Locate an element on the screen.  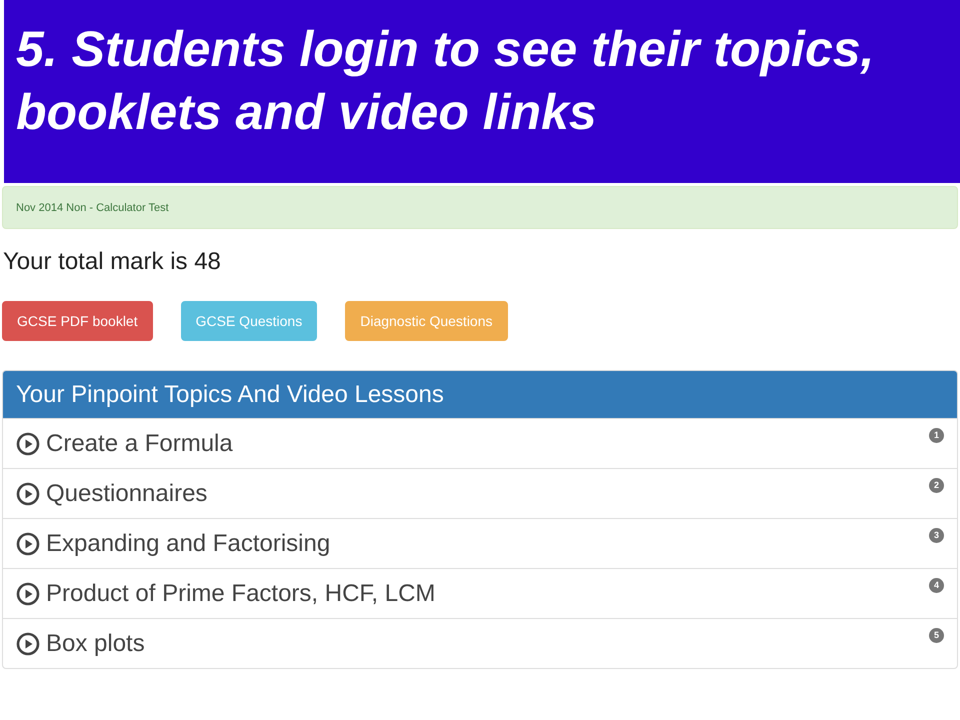
topic-label: Questionnaires is located at coordinates (127, 494).